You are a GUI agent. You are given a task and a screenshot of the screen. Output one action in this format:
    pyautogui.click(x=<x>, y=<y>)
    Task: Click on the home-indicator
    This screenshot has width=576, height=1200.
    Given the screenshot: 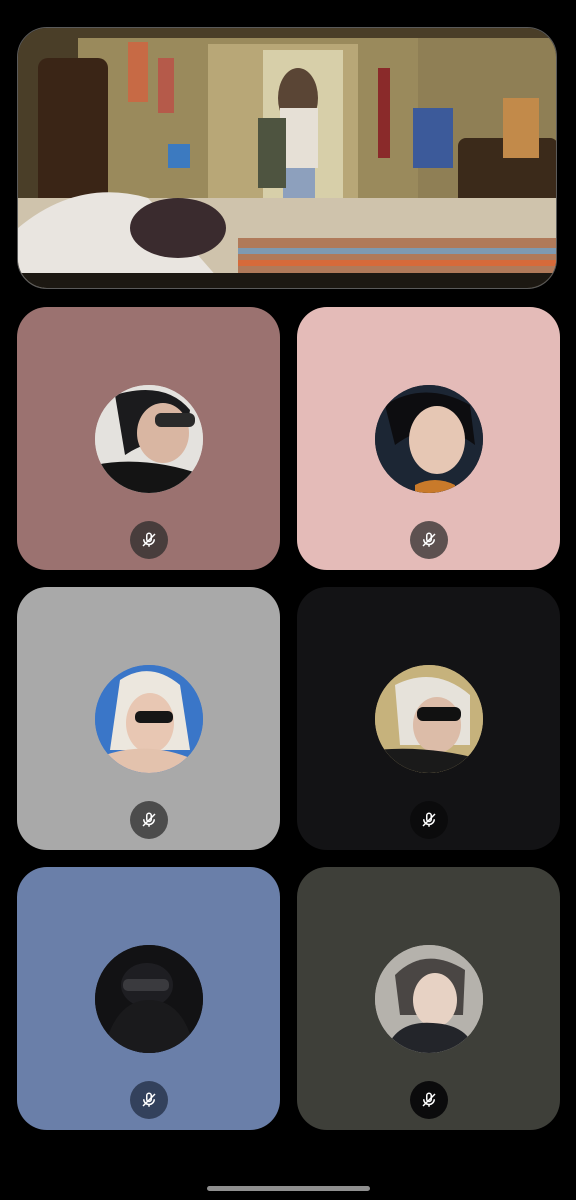 What is the action you would take?
    pyautogui.click(x=288, y=1188)
    